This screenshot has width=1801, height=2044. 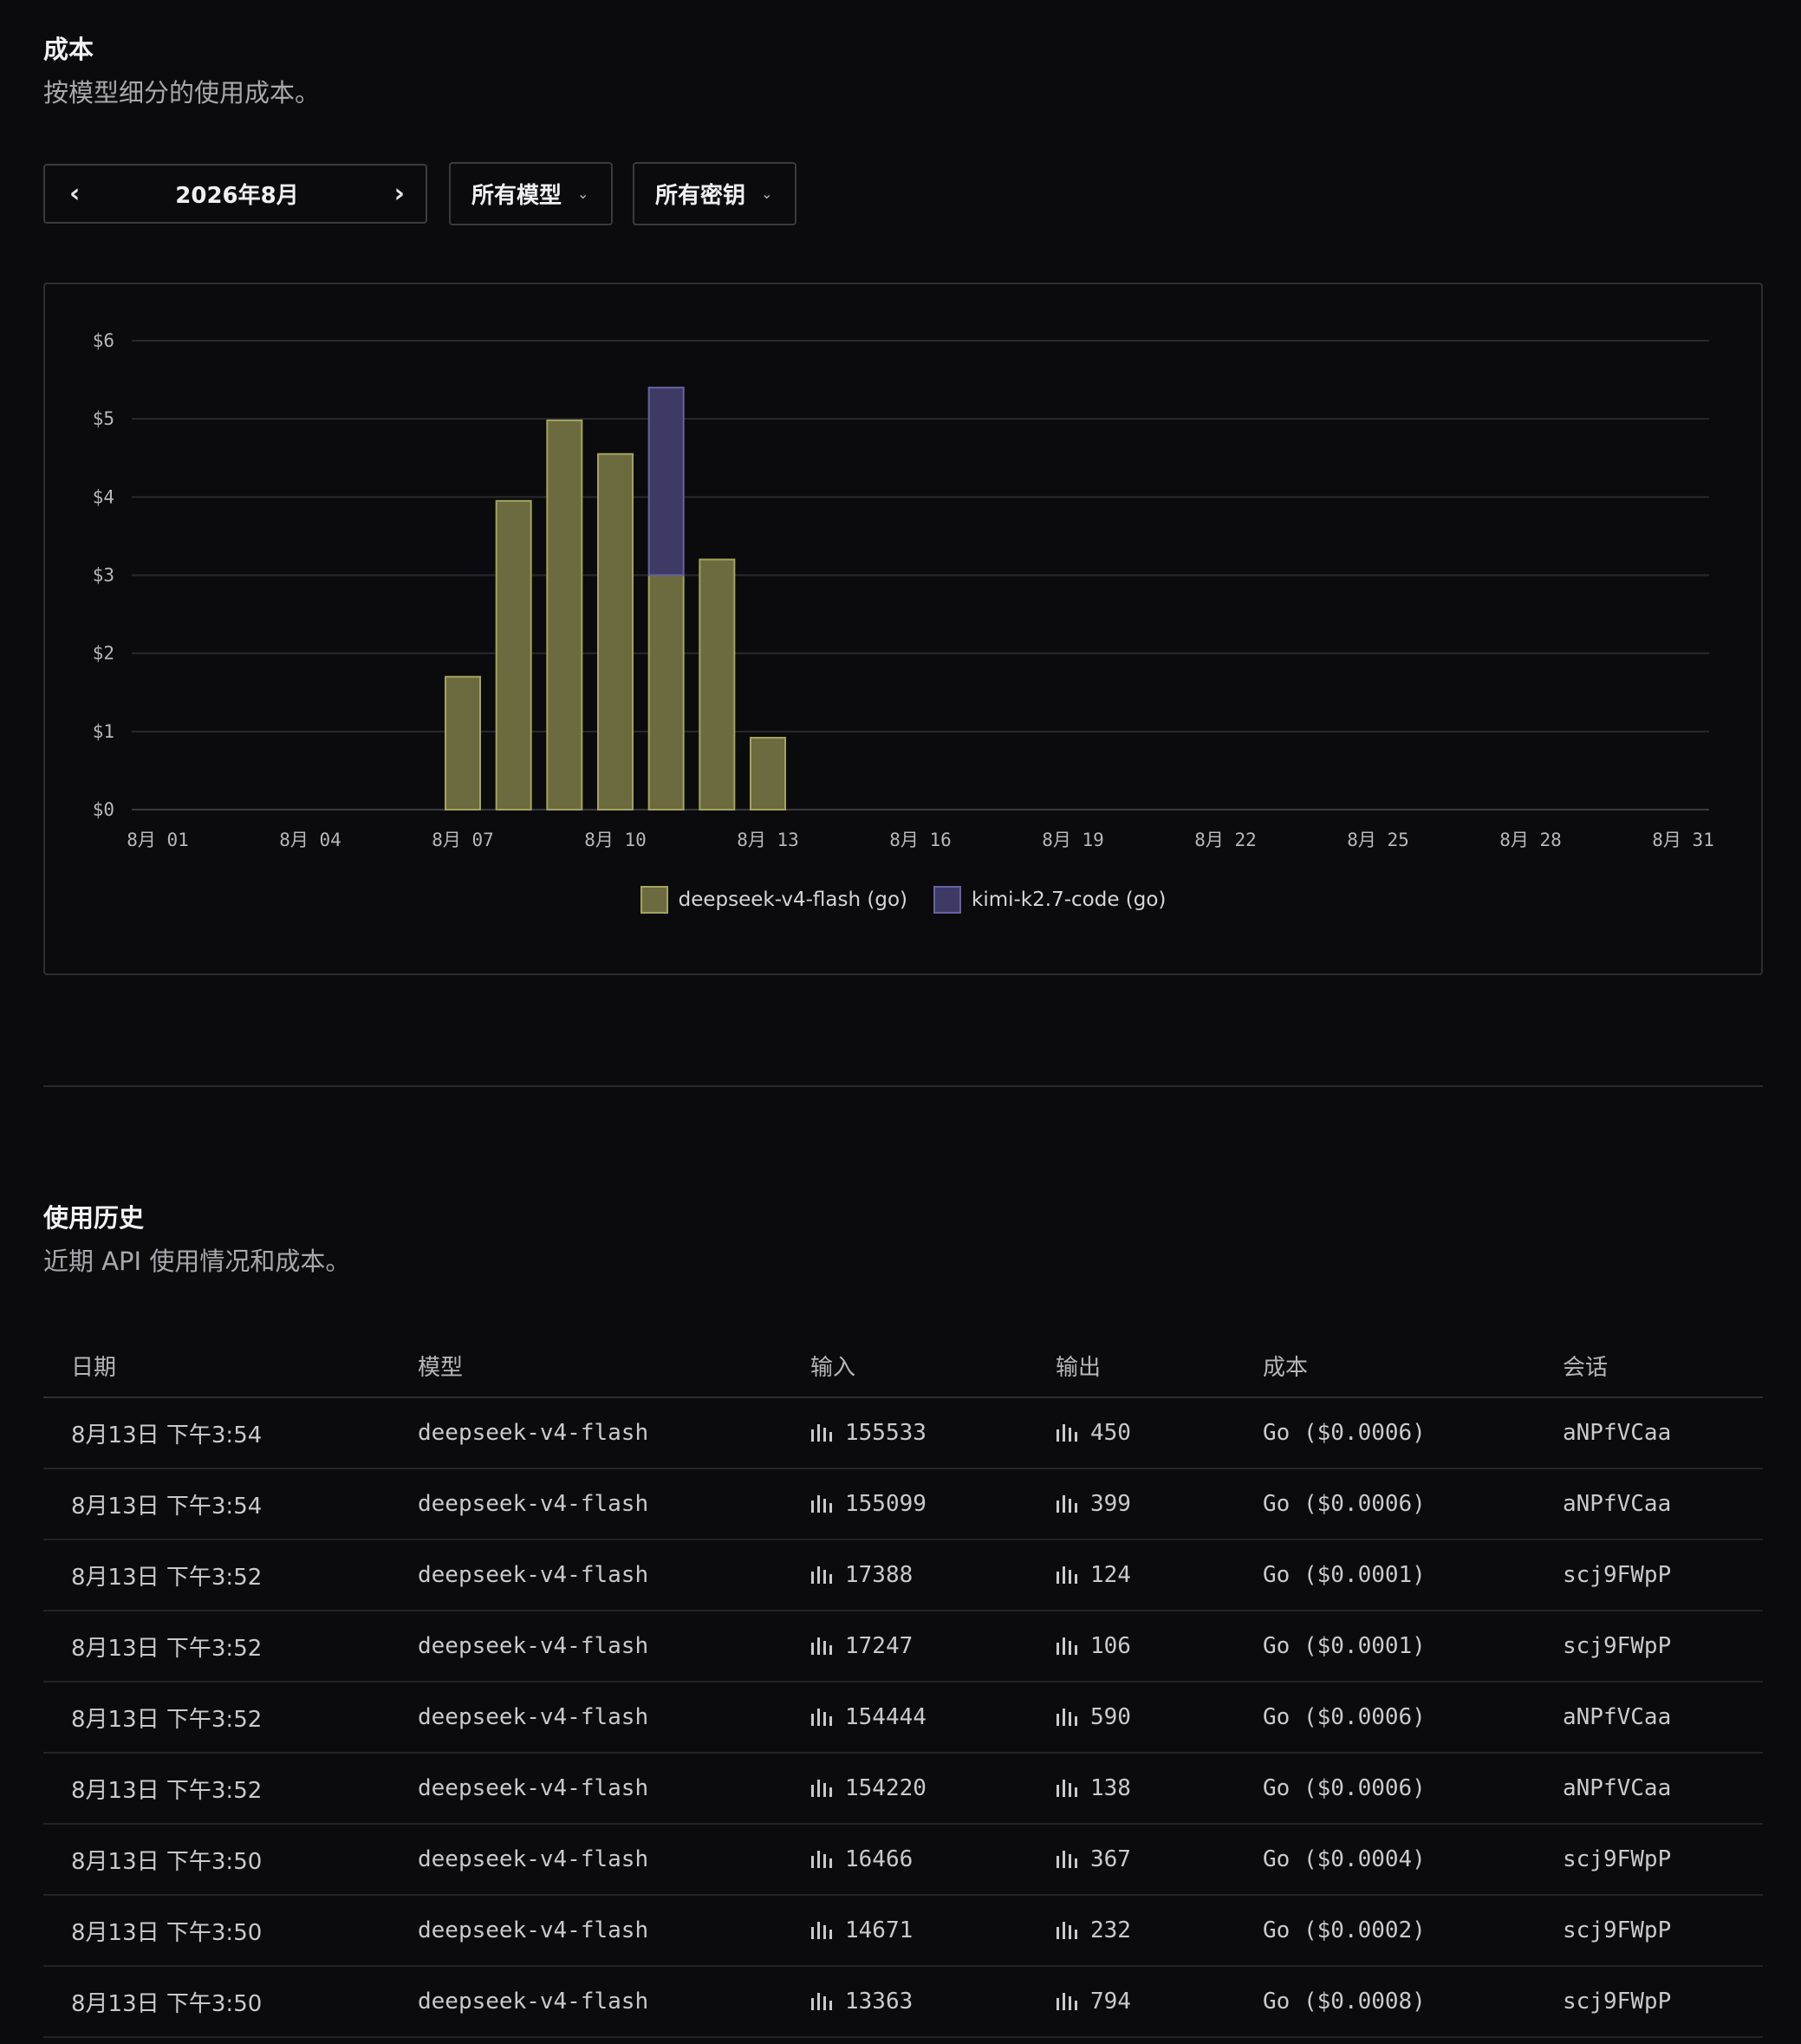 I want to click on cell-input-text: 16466, so click(x=879, y=1859).